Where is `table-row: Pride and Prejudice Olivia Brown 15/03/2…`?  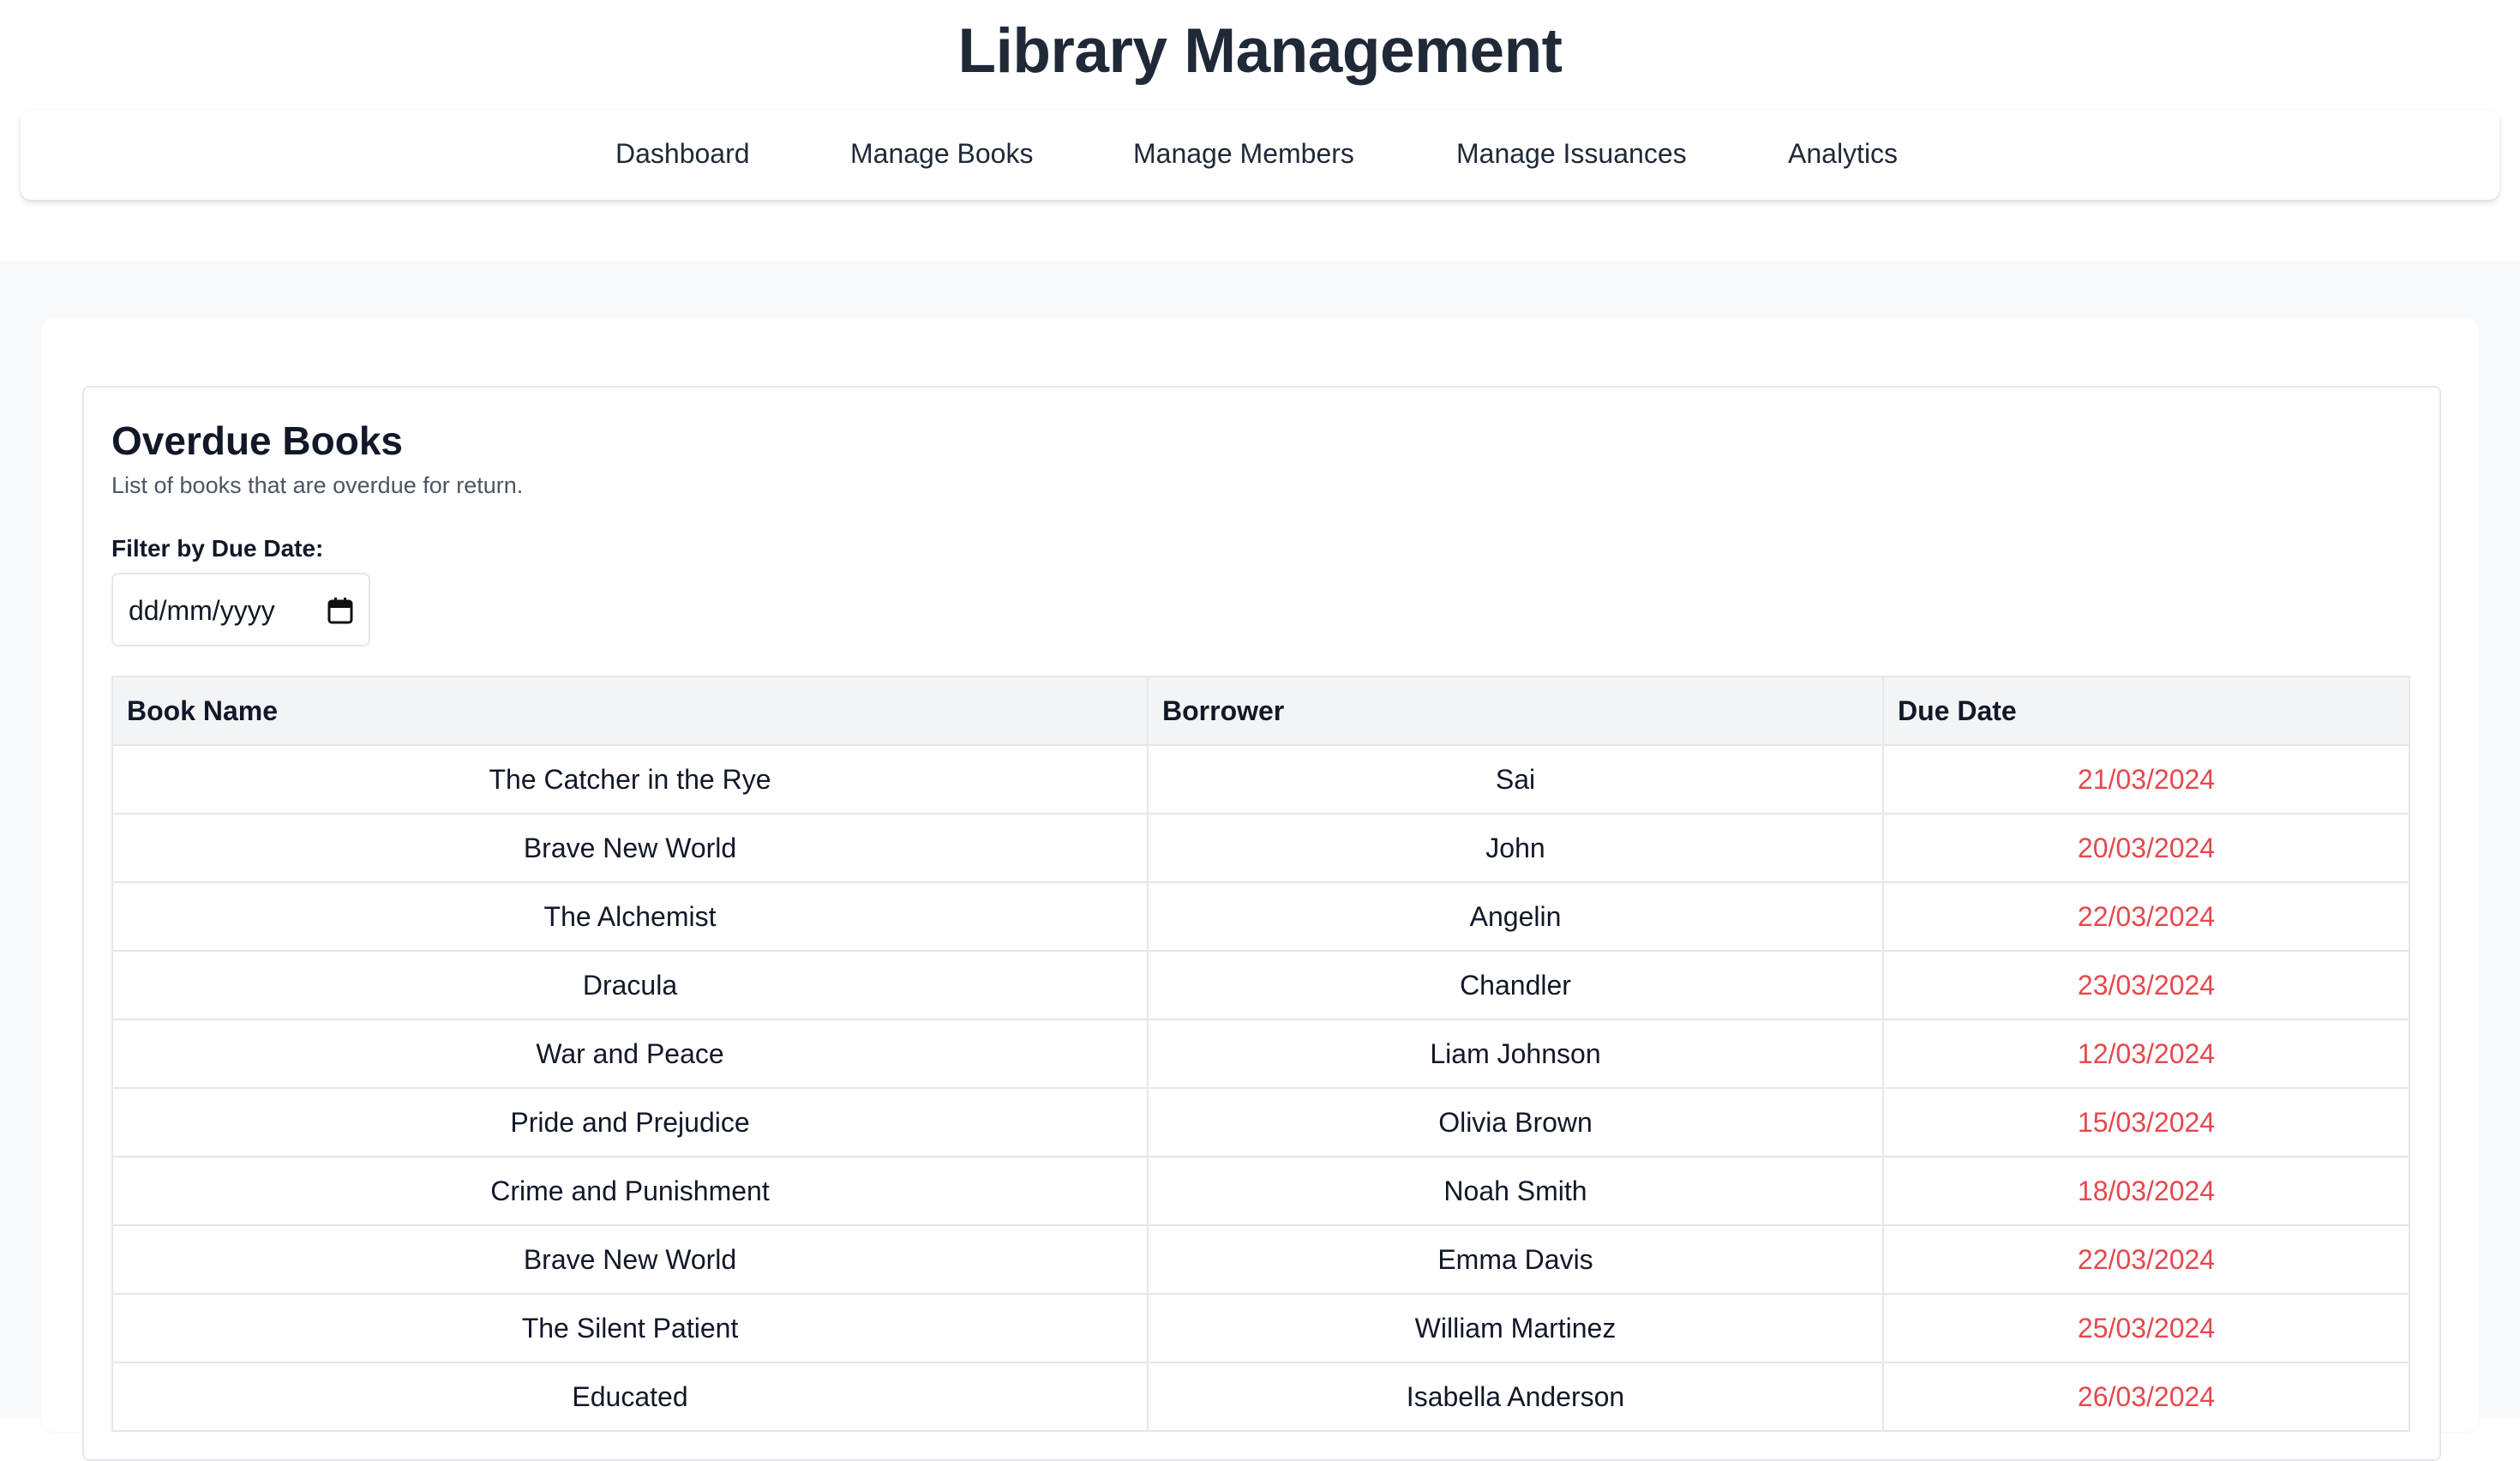 table-row: Pride and Prejudice Olivia Brown 15/03/2… is located at coordinates (1260, 1122).